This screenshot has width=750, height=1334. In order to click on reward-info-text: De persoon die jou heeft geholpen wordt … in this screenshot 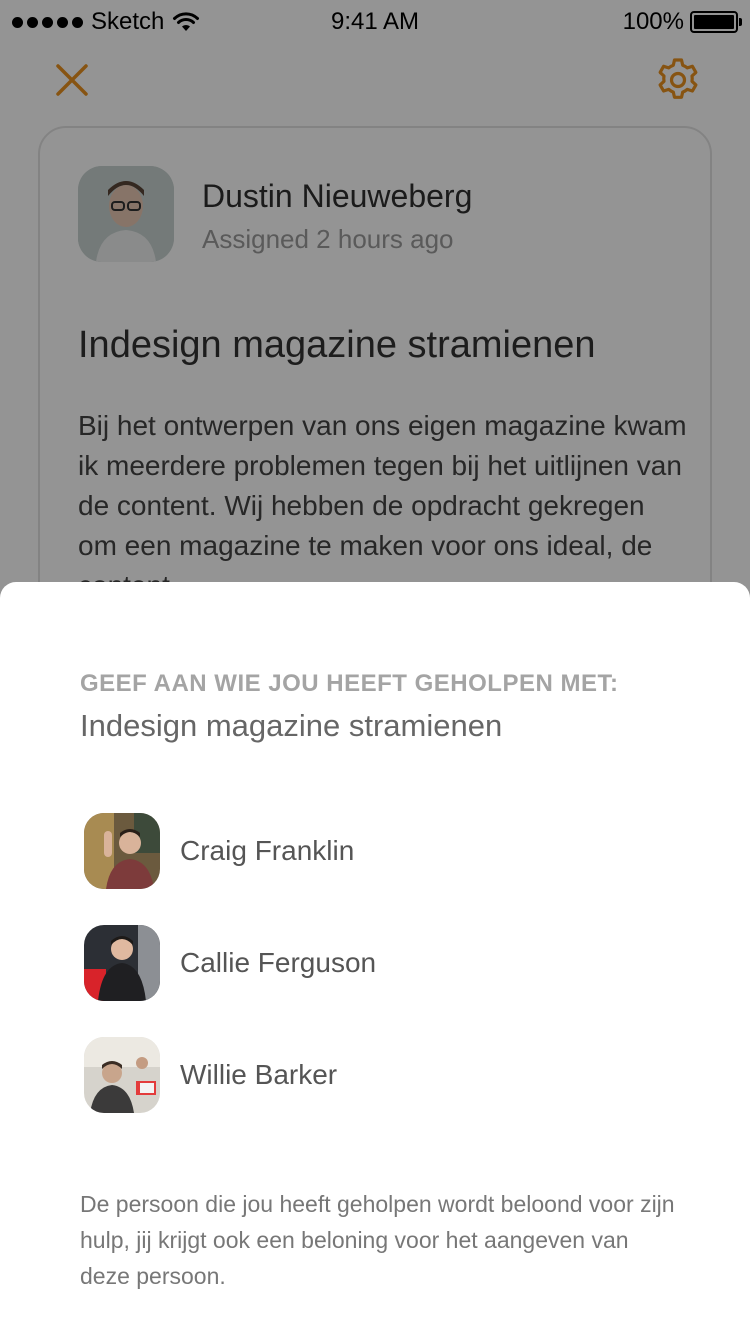, I will do `click(377, 1240)`.